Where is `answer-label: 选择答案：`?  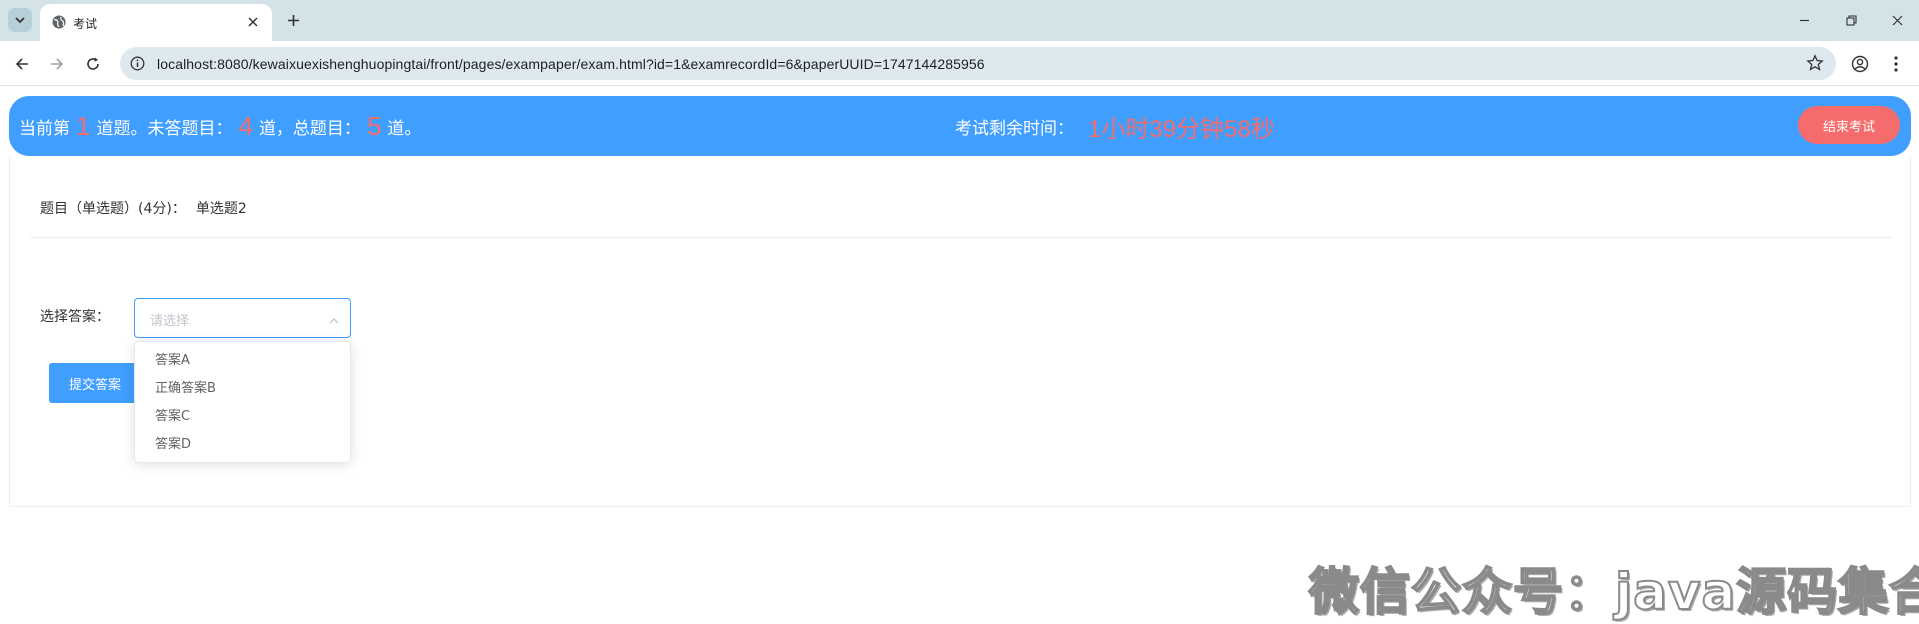
answer-label: 选择答案： is located at coordinates (75, 317).